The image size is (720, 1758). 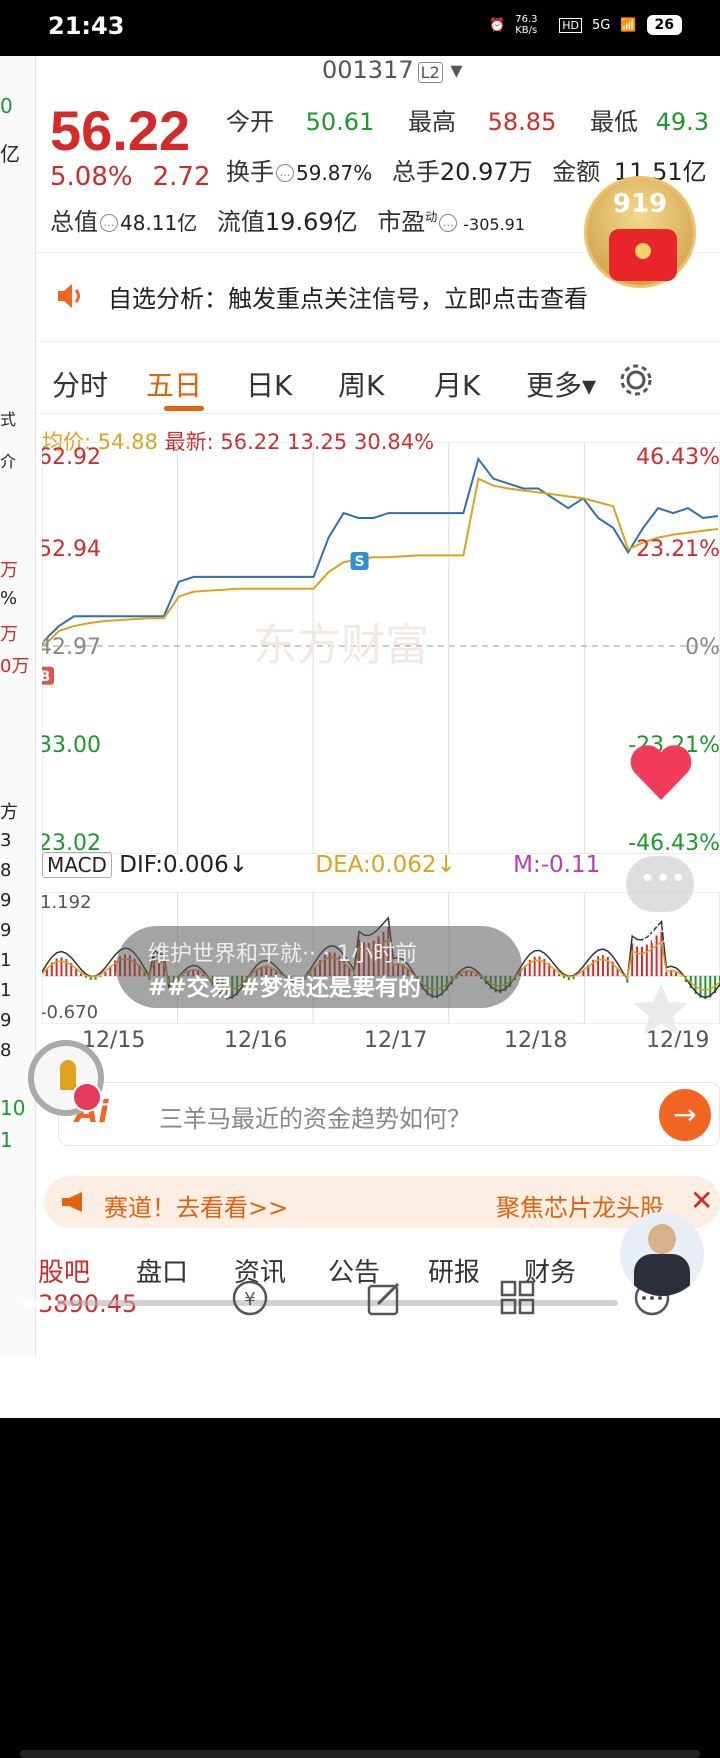 What do you see at coordinates (68, 1075) in the screenshot?
I see `trophy-icon` at bounding box center [68, 1075].